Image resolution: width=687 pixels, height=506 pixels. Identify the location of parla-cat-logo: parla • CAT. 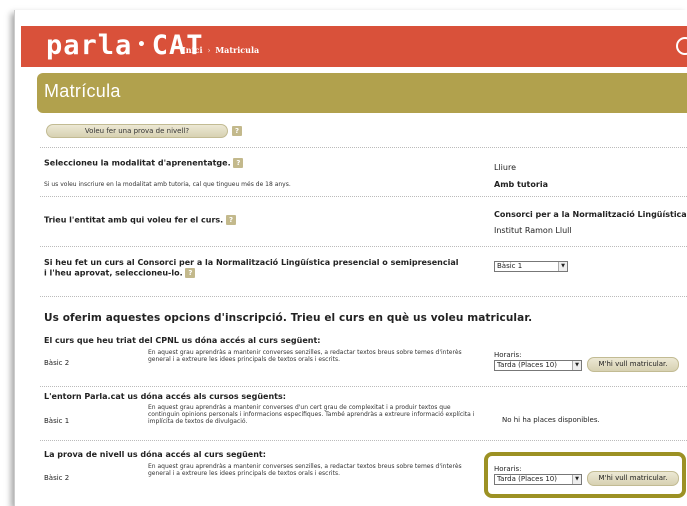
(125, 45).